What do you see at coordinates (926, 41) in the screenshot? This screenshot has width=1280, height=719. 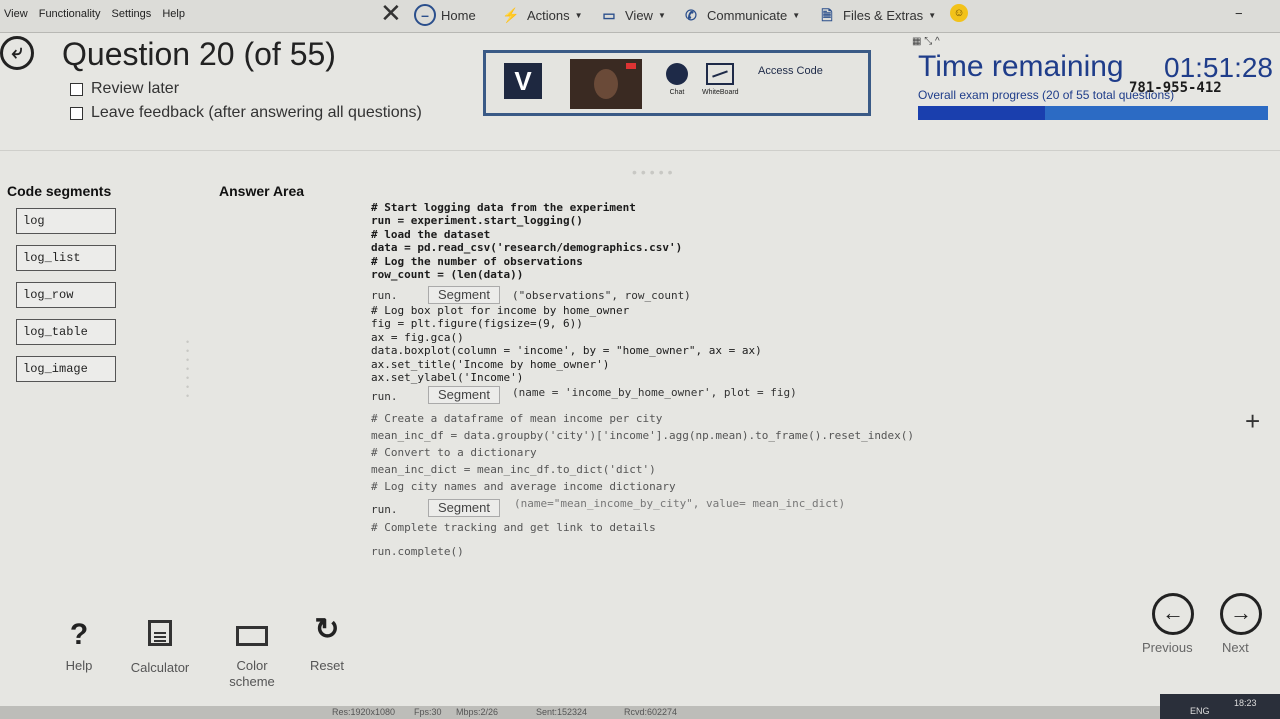 I see `timer-controls: ▦ ⤡ ^` at bounding box center [926, 41].